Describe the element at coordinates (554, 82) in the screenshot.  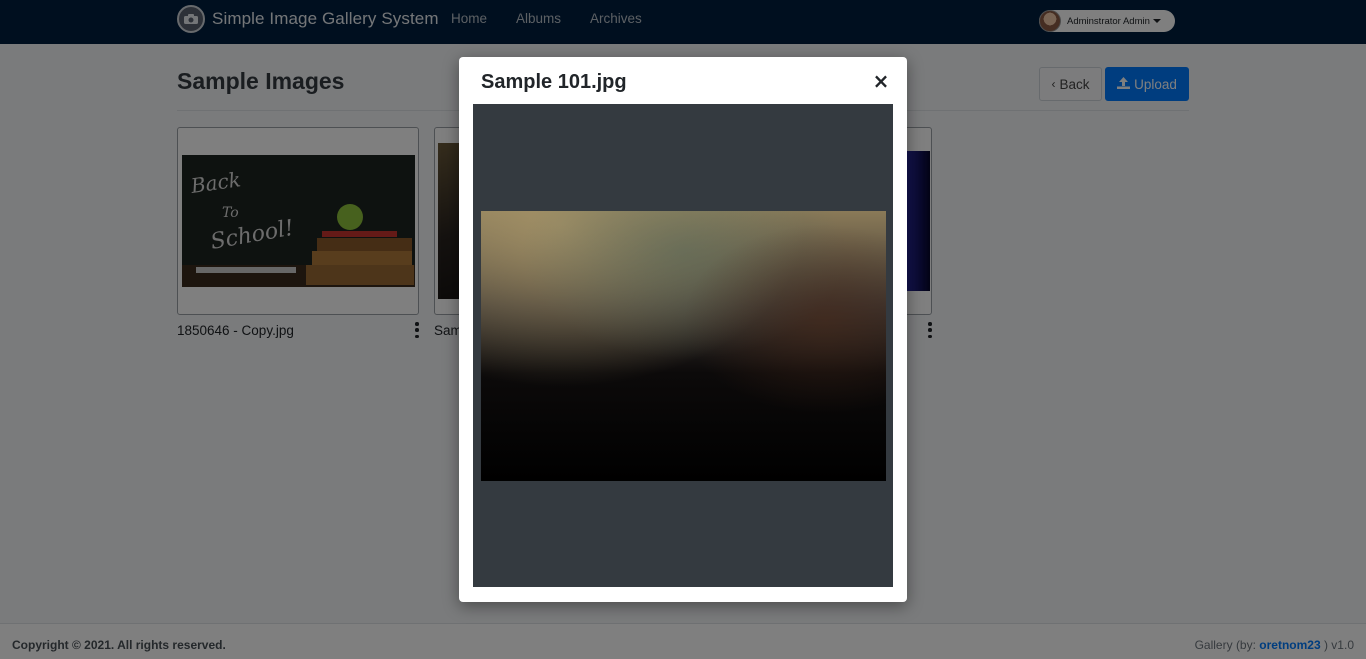
I see `modal-title: Sample 101.jpg` at that location.